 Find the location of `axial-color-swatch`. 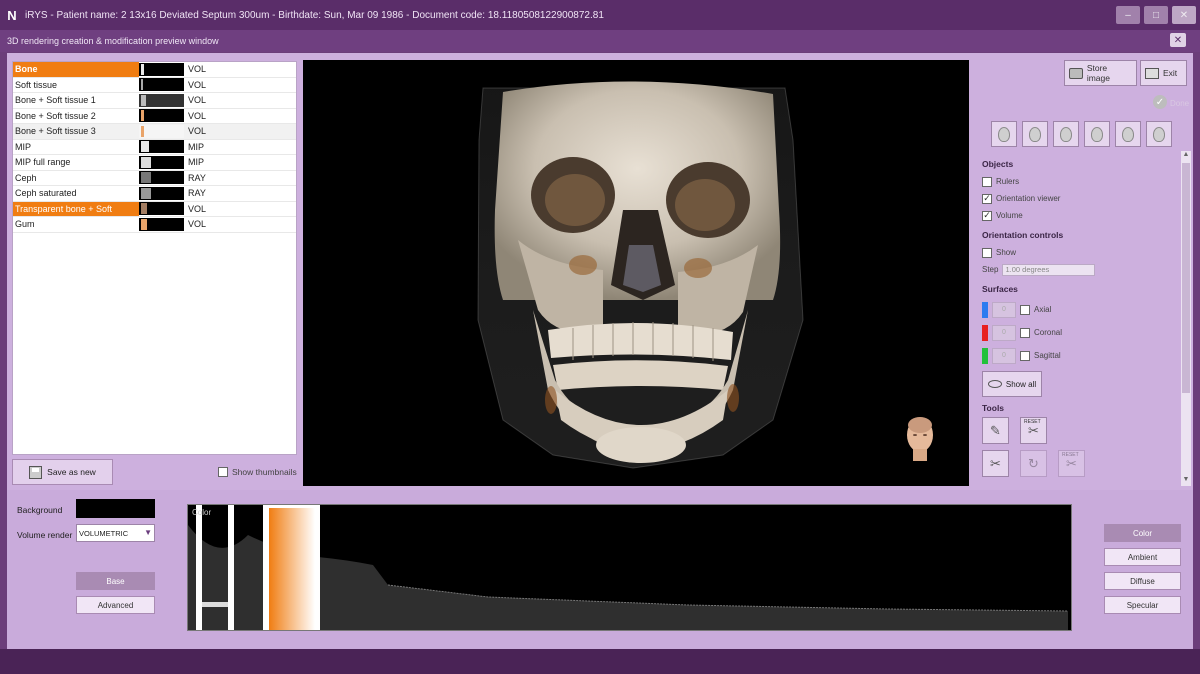

axial-color-swatch is located at coordinates (985, 309).